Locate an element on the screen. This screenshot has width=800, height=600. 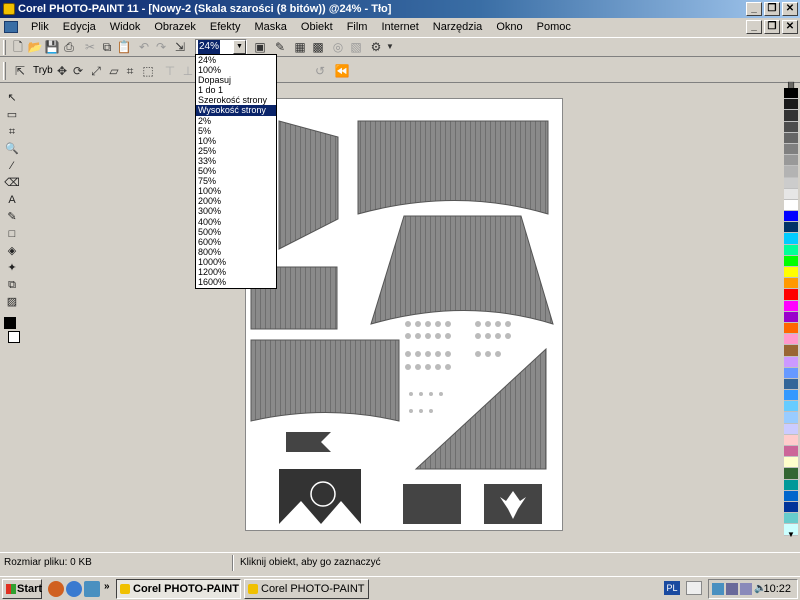
menu-film: Film is located at coordinates (357, 27).